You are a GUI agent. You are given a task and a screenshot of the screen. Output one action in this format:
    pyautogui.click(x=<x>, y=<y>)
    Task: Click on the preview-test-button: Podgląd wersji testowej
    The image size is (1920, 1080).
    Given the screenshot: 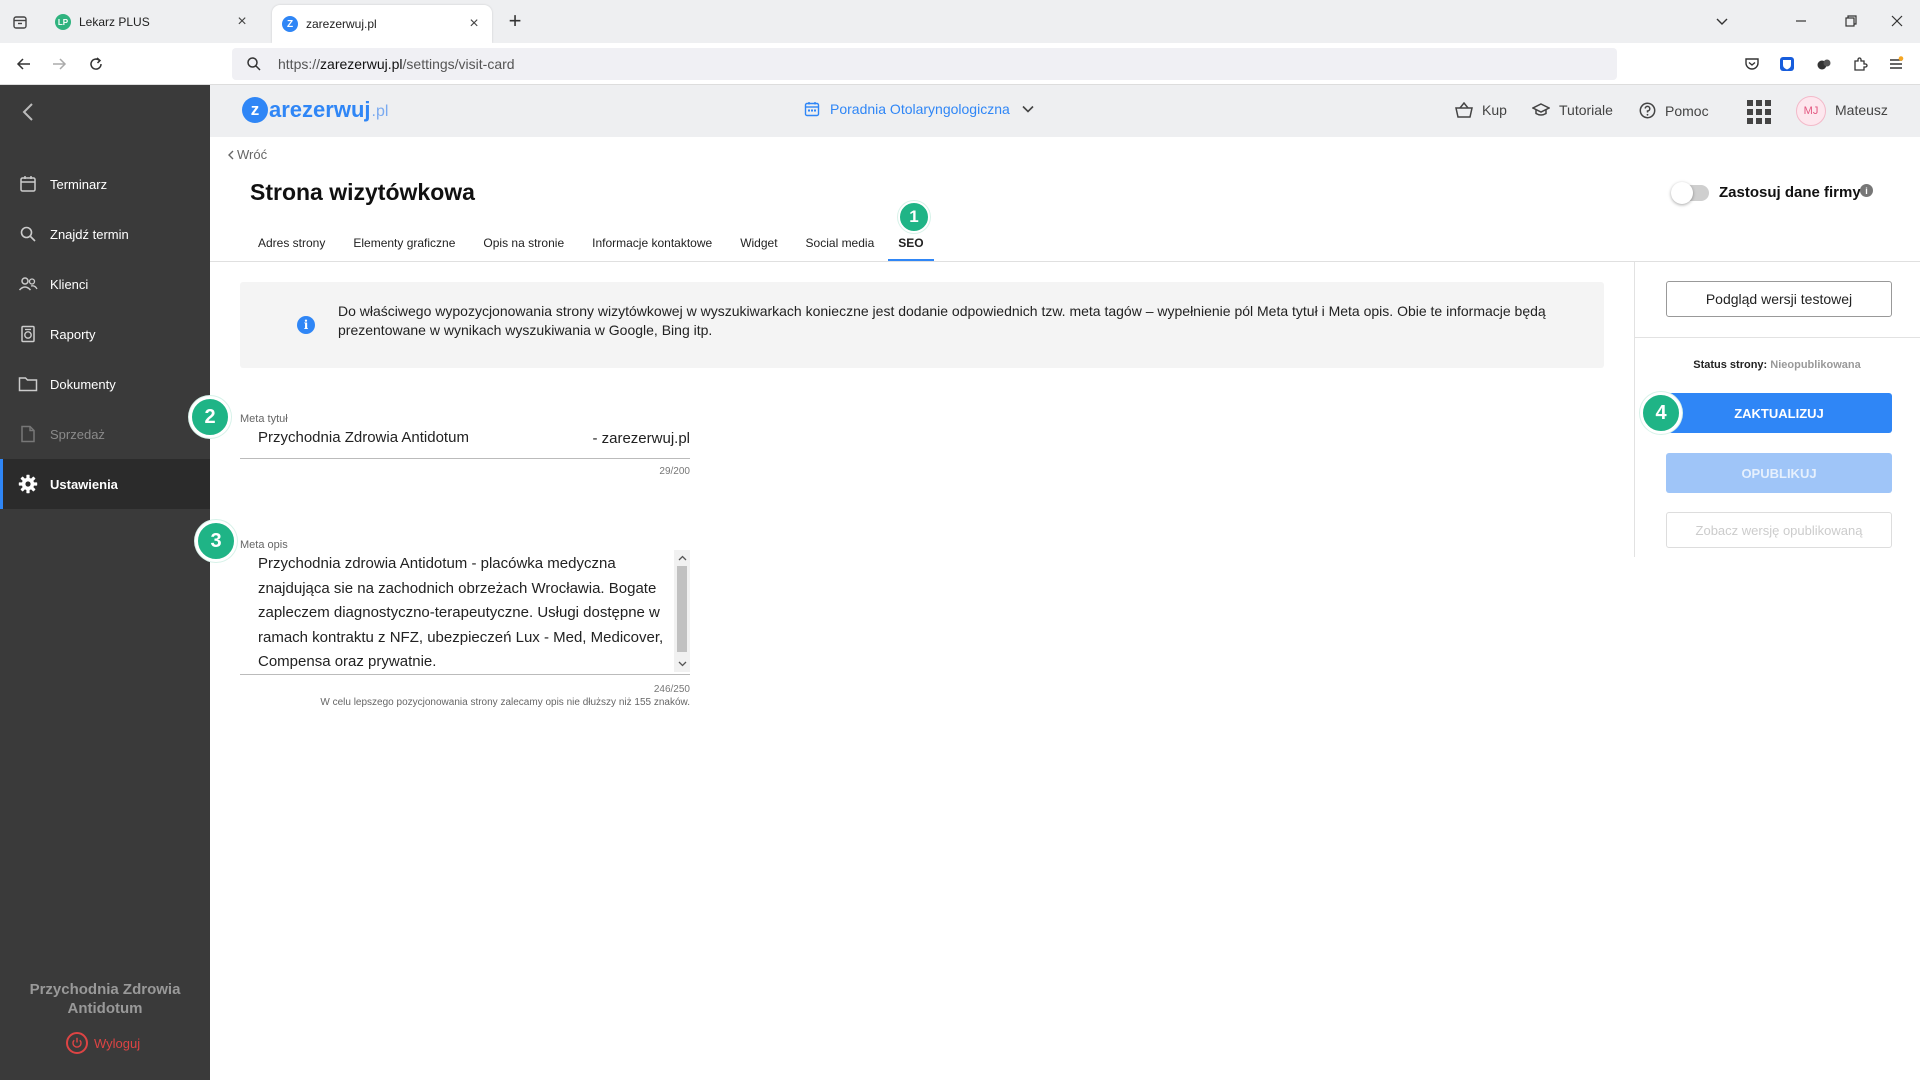 What is the action you would take?
    pyautogui.click(x=1779, y=299)
    